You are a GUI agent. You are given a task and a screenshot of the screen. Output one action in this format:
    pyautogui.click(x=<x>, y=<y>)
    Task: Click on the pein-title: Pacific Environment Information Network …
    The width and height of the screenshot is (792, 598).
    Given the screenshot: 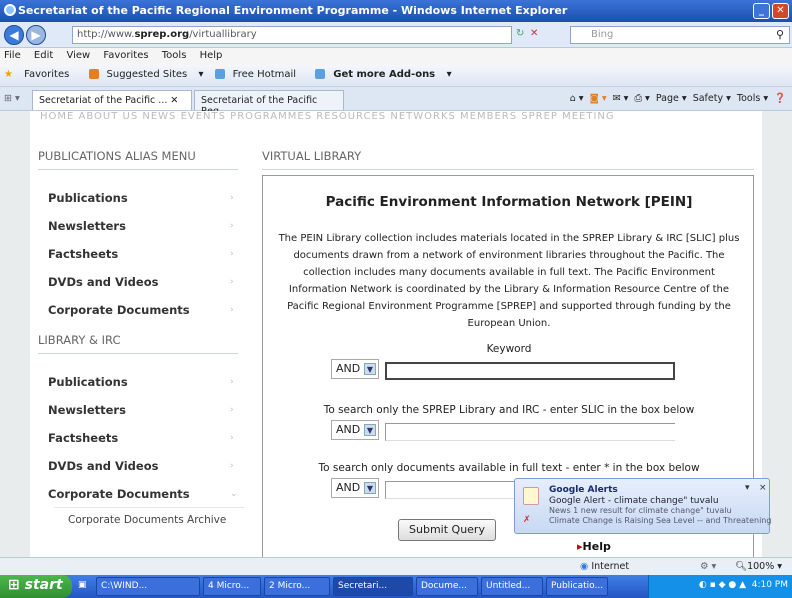 What is the action you would take?
    pyautogui.click(x=509, y=202)
    